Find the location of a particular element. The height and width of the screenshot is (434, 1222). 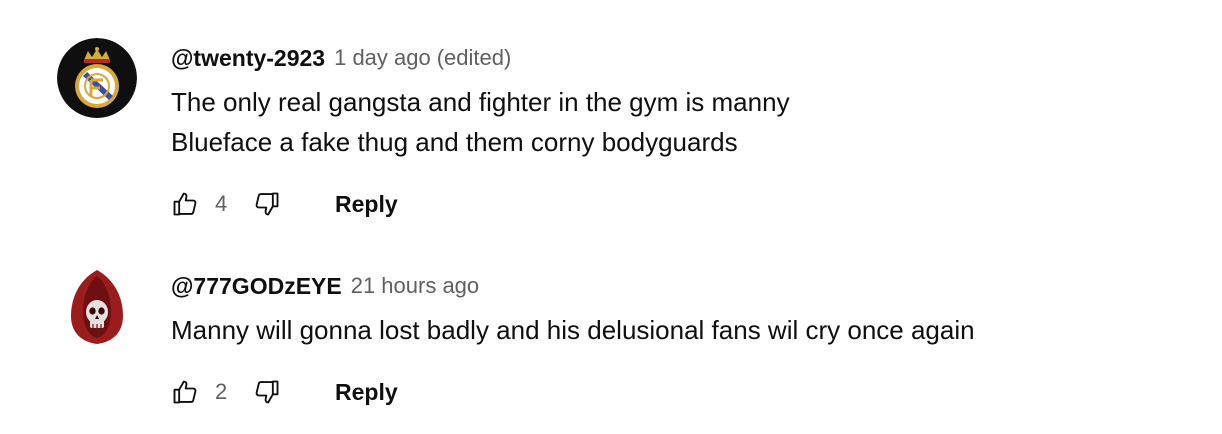

comment-actions: 4 Reply is located at coordinates (284, 204).